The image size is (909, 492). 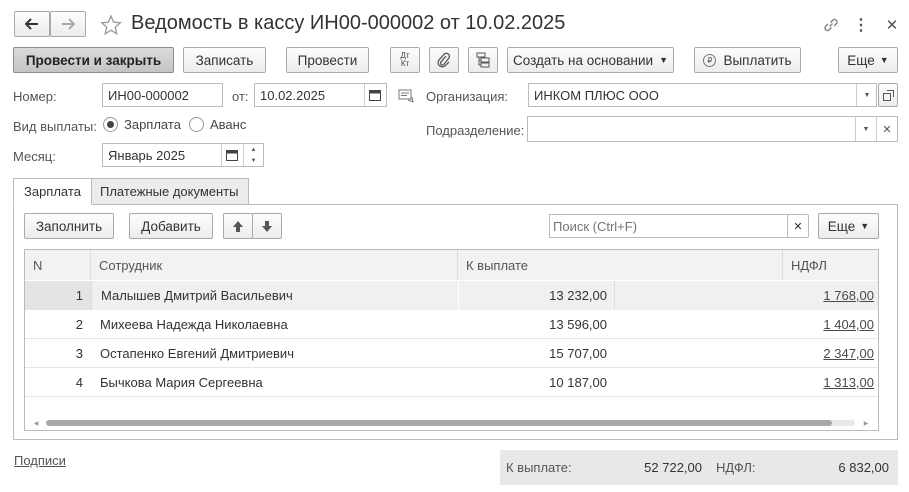 I want to click on arrow-down-icon, so click(x=267, y=226).